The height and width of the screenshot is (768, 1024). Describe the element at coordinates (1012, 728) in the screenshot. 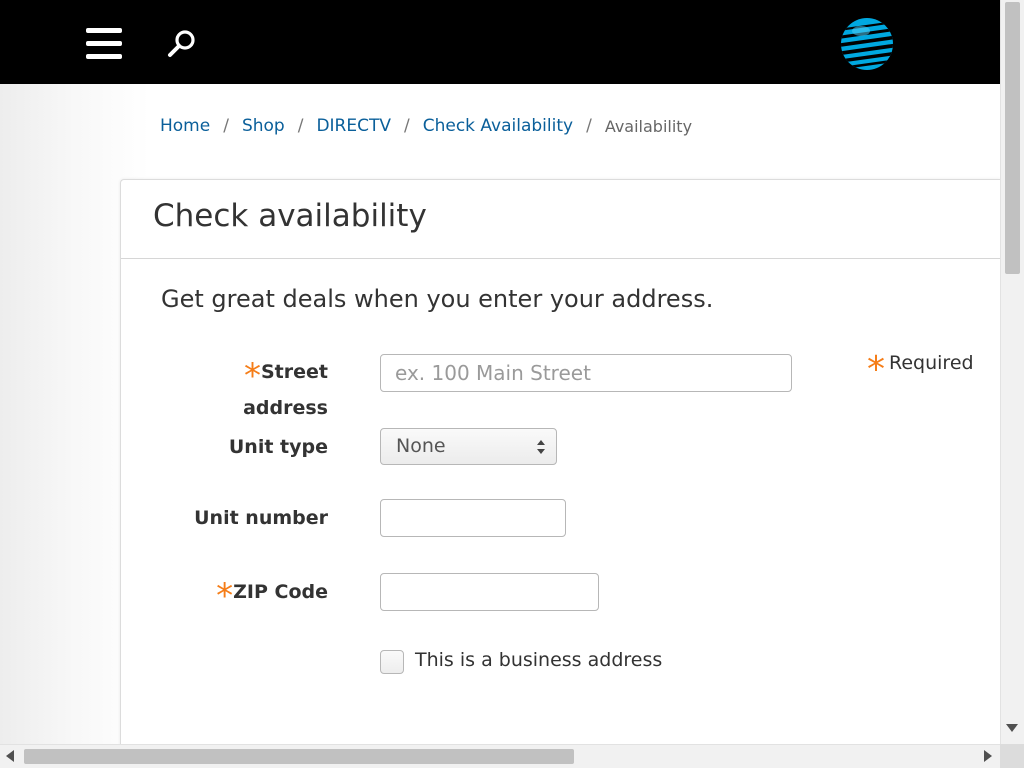

I see `scroll-down-arrow-icon` at that location.